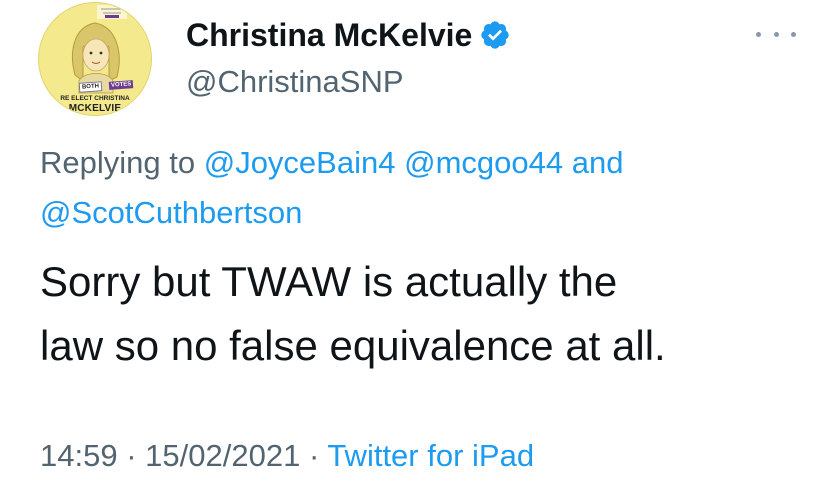 Image resolution: width=828 pixels, height=492 pixels. What do you see at coordinates (495, 35) in the screenshot?
I see `verified-badge-icon` at bounding box center [495, 35].